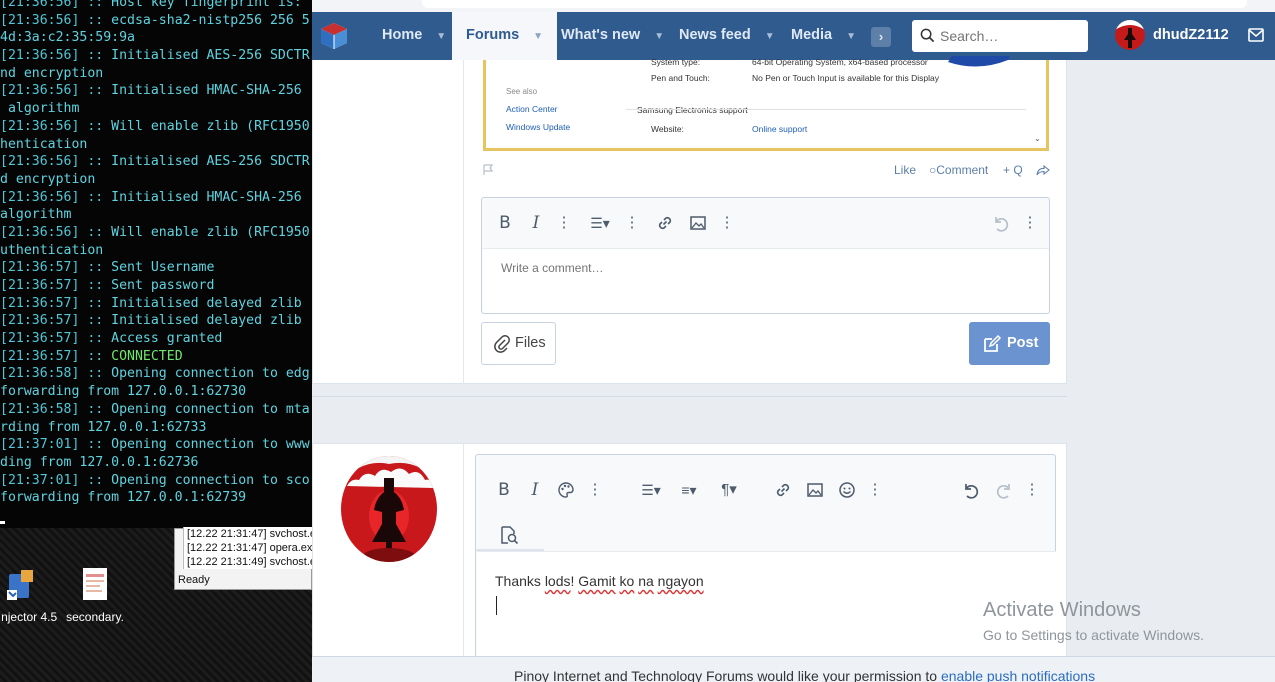 The height and width of the screenshot is (682, 1275). Describe the element at coordinates (40, 303) in the screenshot. I see `terminal-timestamp: [21:36:57]` at that location.